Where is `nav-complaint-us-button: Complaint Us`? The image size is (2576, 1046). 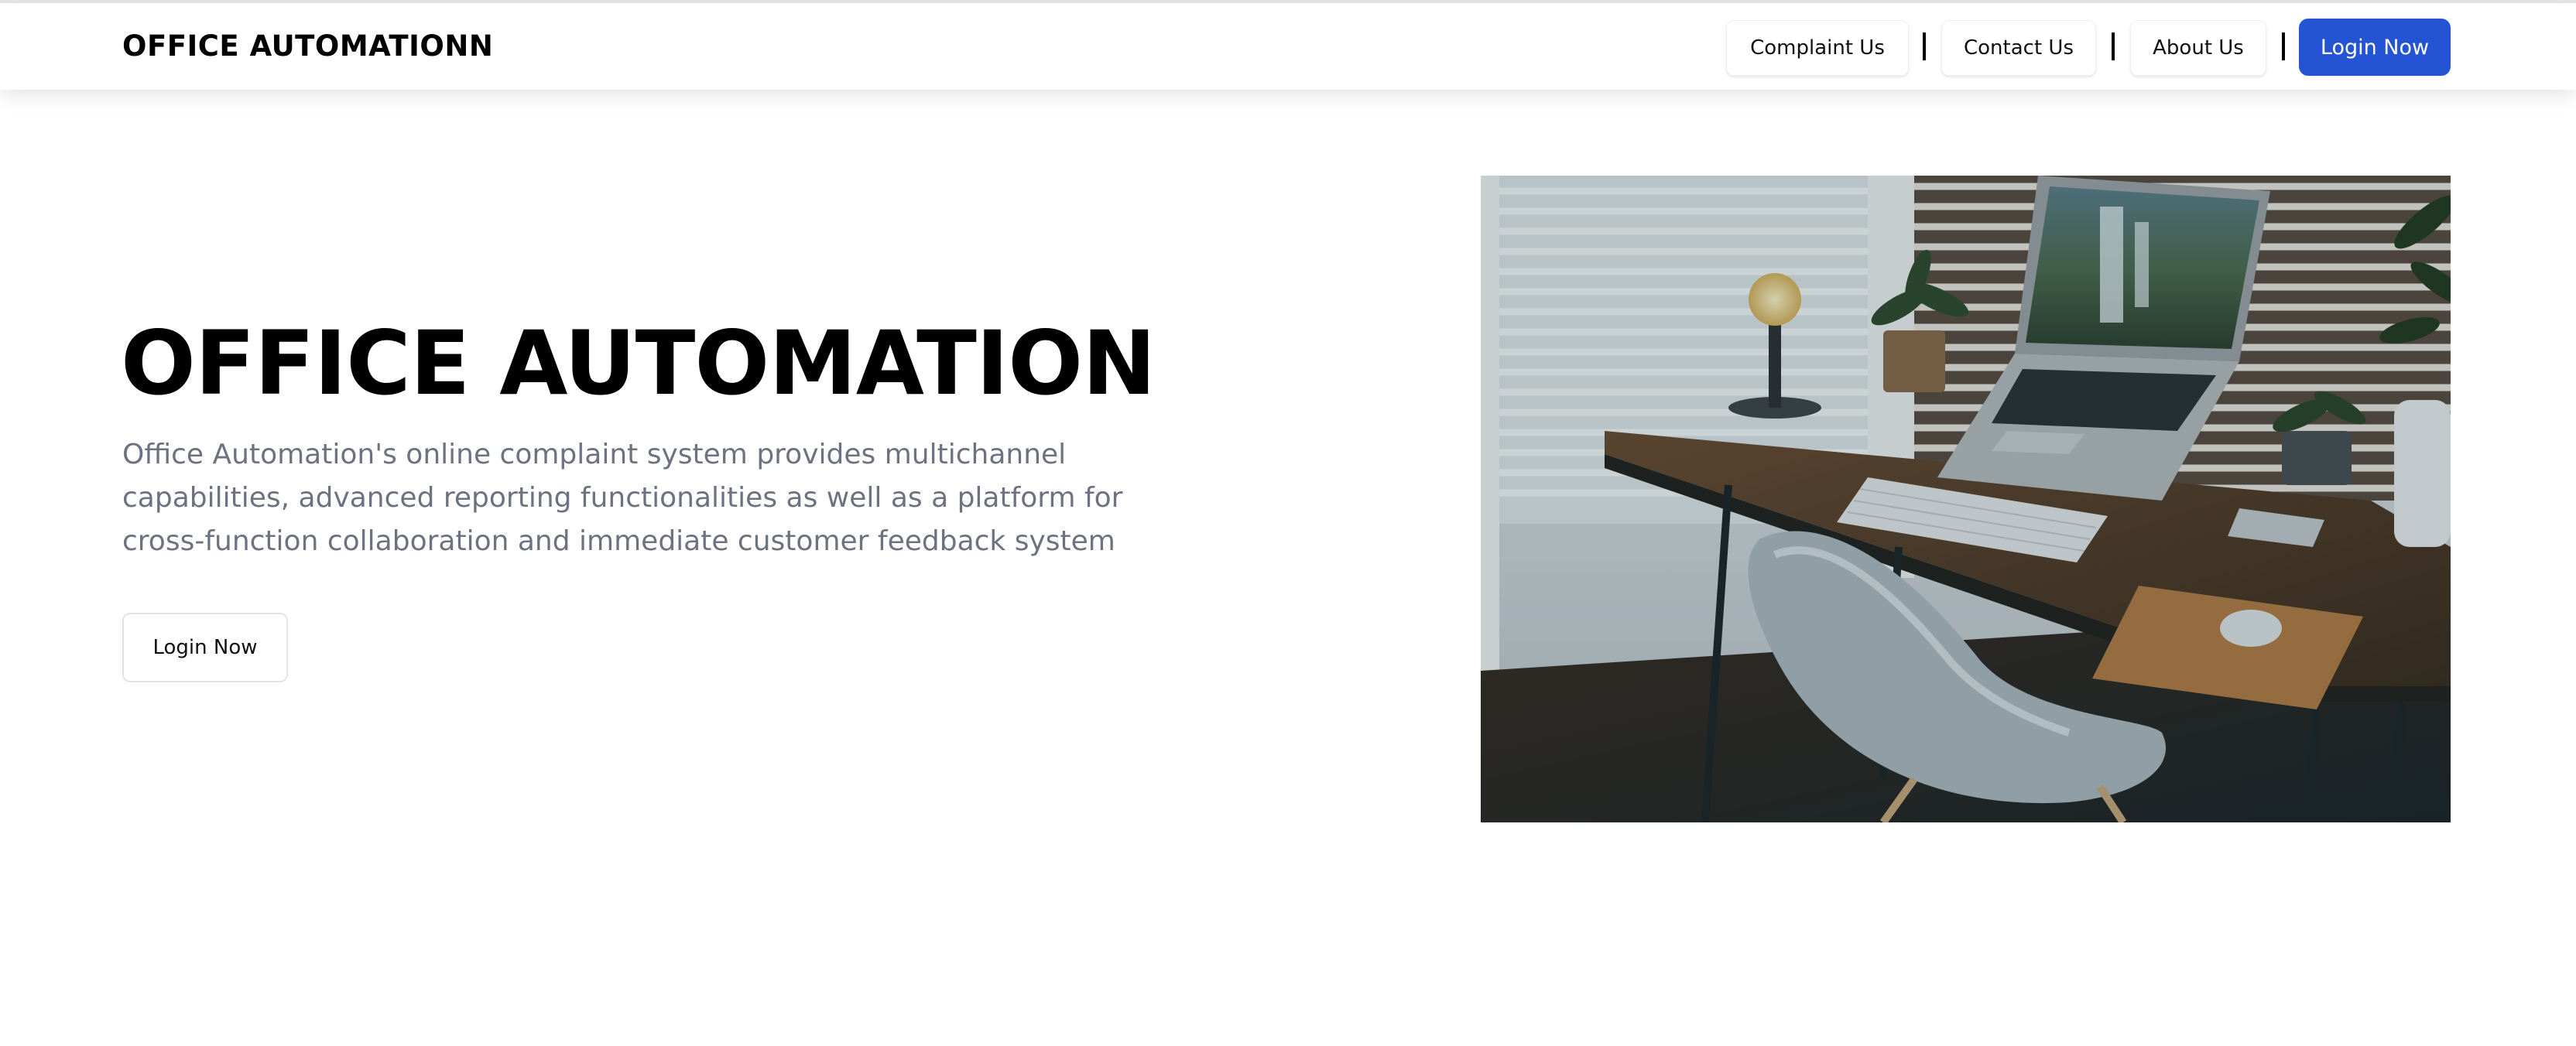
nav-complaint-us-button: Complaint Us is located at coordinates (1817, 48).